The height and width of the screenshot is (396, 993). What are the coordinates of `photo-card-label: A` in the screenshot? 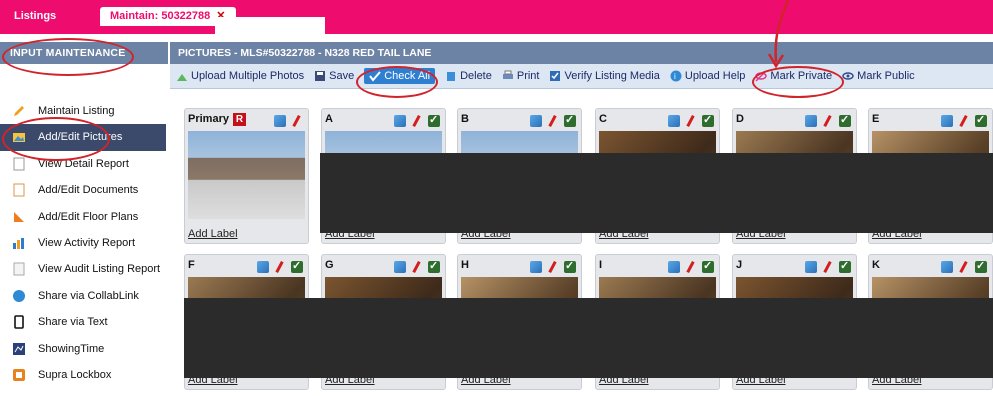 It's located at (329, 119).